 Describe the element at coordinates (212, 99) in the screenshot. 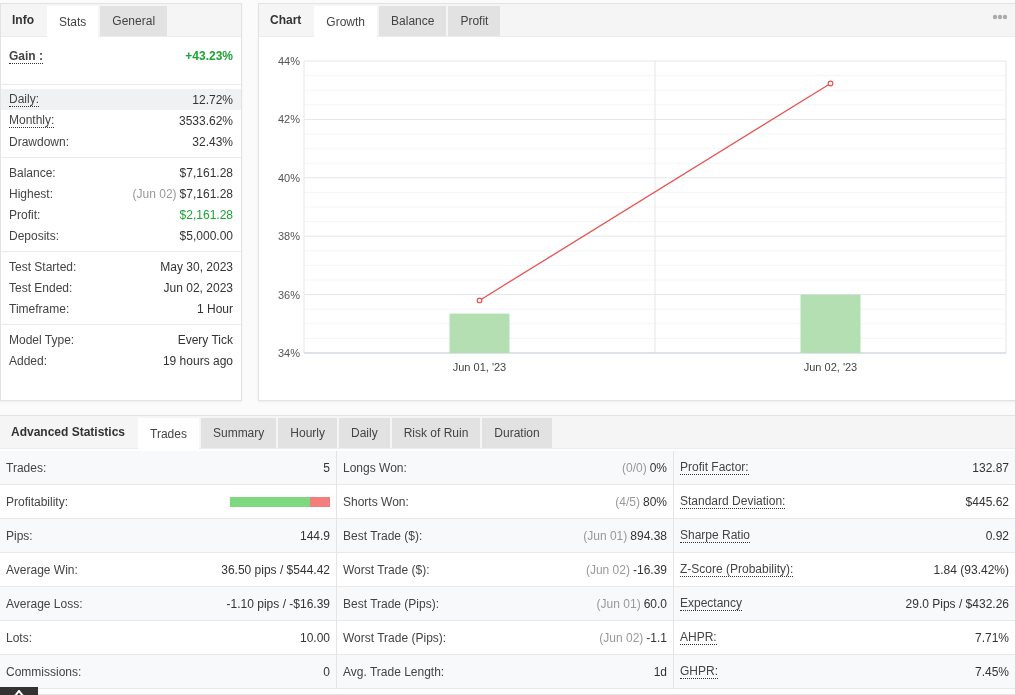

I see `stat-value: 12.72%` at that location.